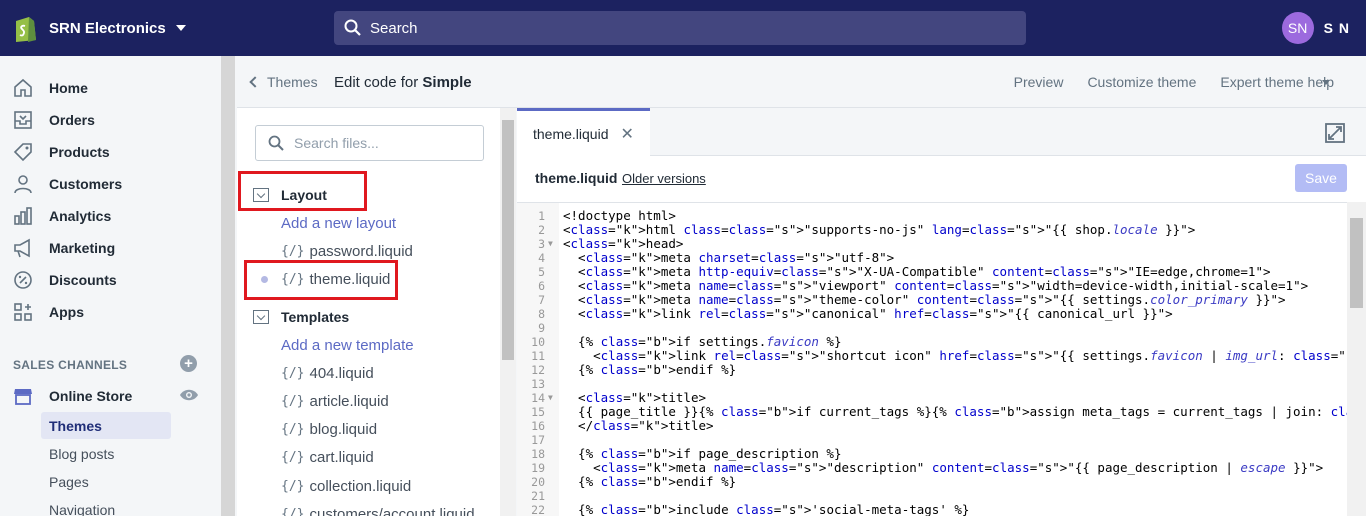 Image resolution: width=1366 pixels, height=516 pixels. What do you see at coordinates (283, 82) in the screenshot?
I see `back-to-themes-link: Themes` at bounding box center [283, 82].